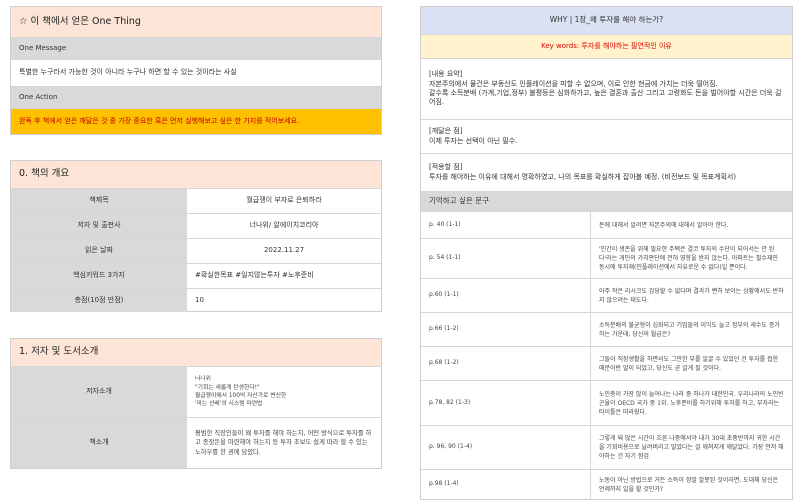  Describe the element at coordinates (196, 97) in the screenshot. I see `one-action-label: One Action` at that location.